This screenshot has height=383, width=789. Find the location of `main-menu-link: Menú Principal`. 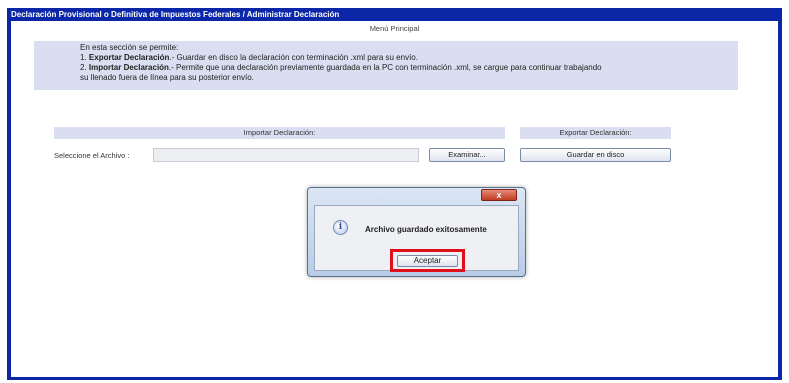

main-menu-link: Menú Principal is located at coordinates (394, 28).